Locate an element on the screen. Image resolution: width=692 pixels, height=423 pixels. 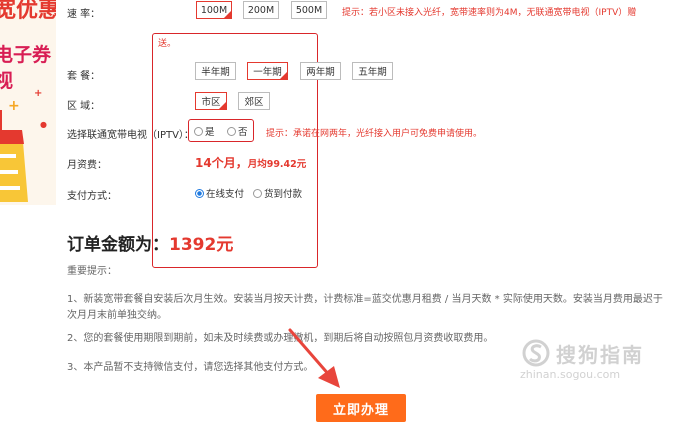
region-label: 区 域： is located at coordinates (84, 106).